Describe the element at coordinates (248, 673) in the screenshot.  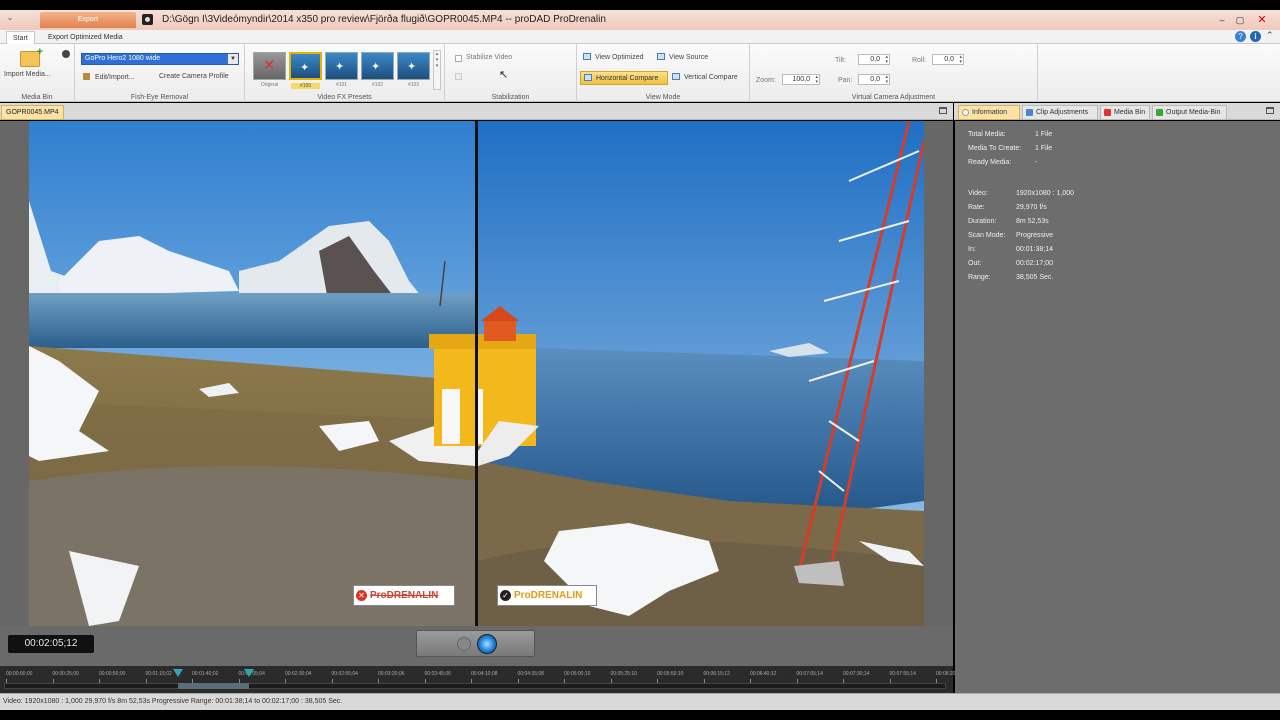
I see `out-point-marker` at that location.